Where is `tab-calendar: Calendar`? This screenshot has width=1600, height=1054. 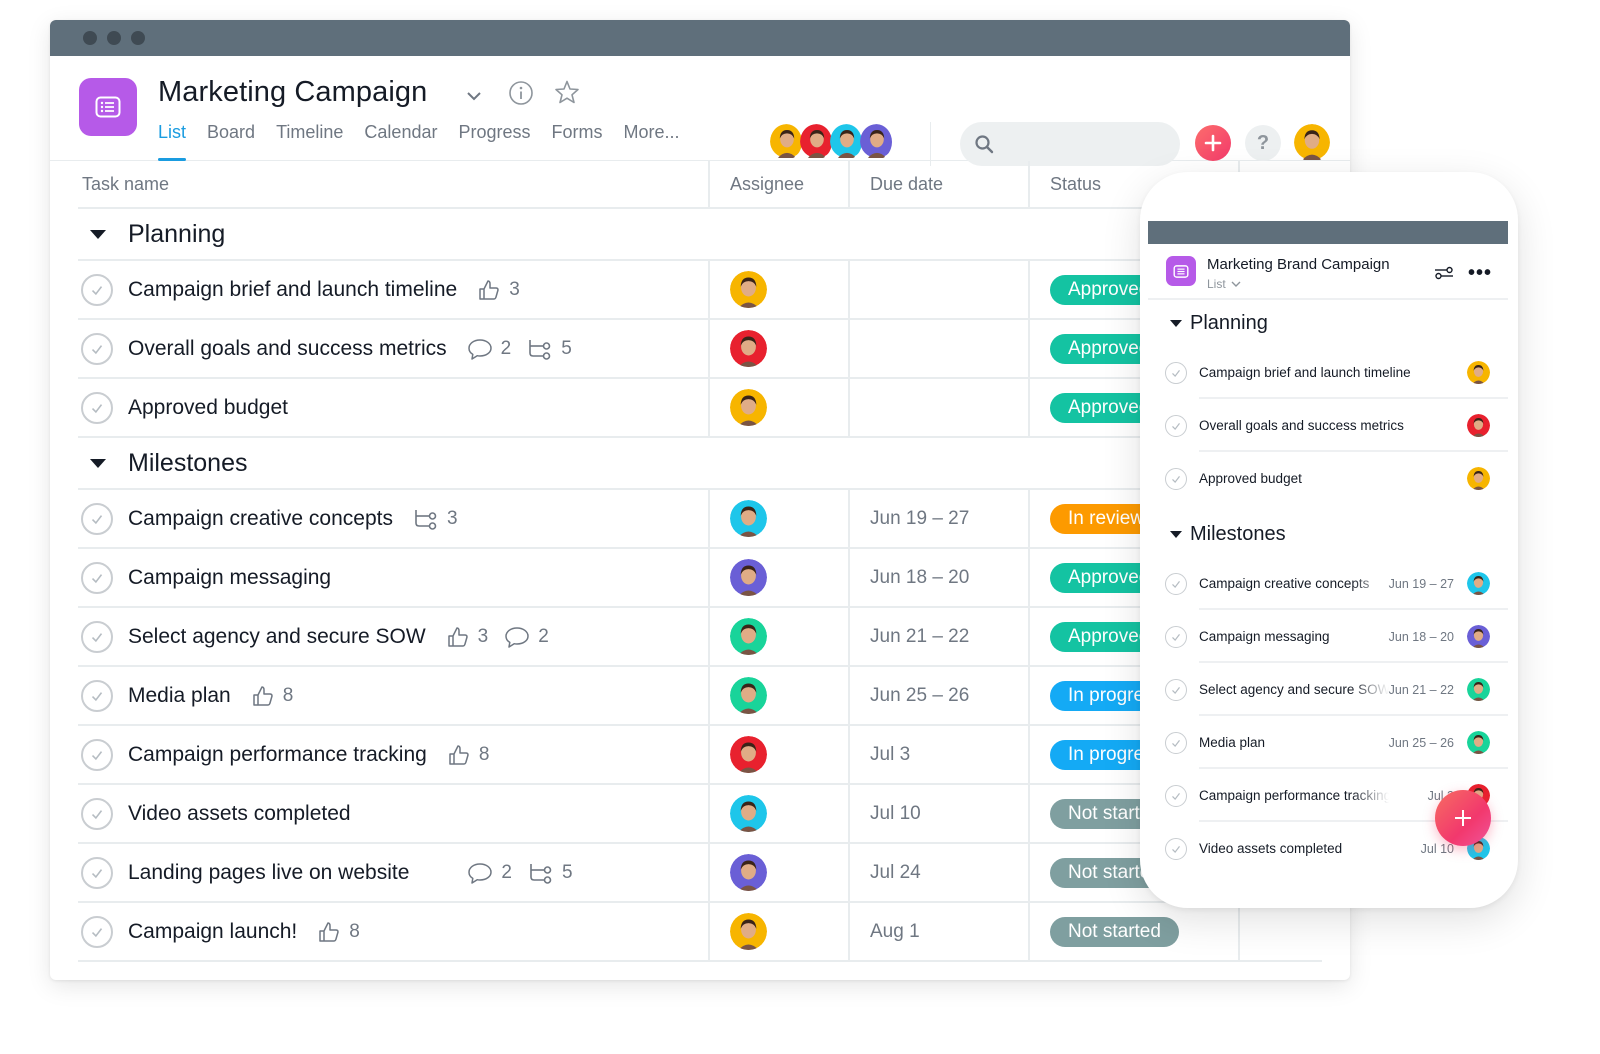
tab-calendar: Calendar is located at coordinates (400, 141).